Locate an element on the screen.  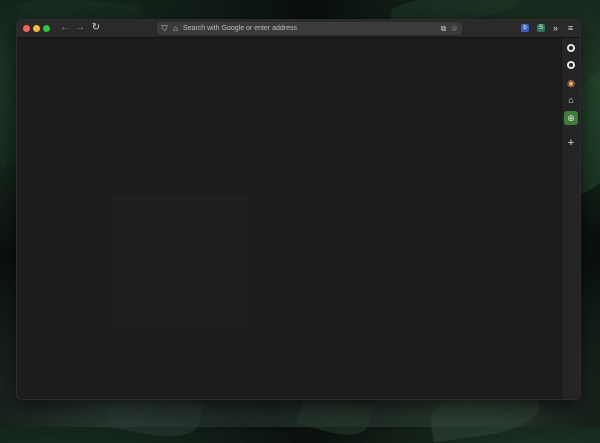
sidebar-item-home: ⌂ is located at coordinates (571, 100).